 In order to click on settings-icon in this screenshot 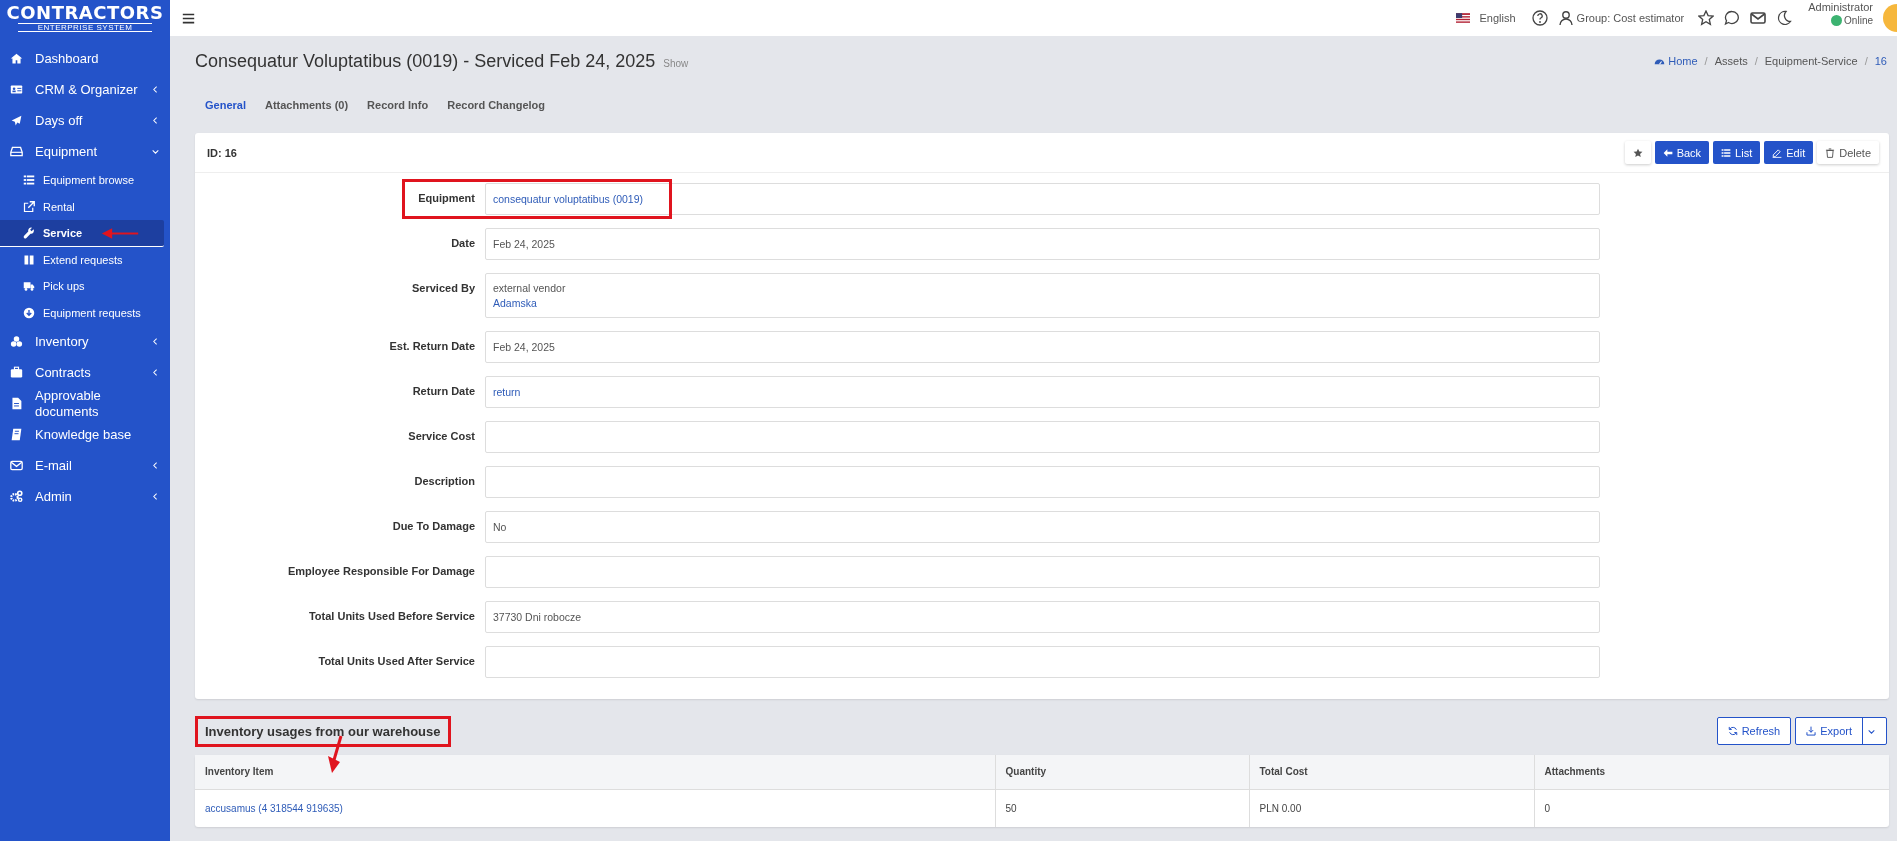, I will do `click(16, 496)`.